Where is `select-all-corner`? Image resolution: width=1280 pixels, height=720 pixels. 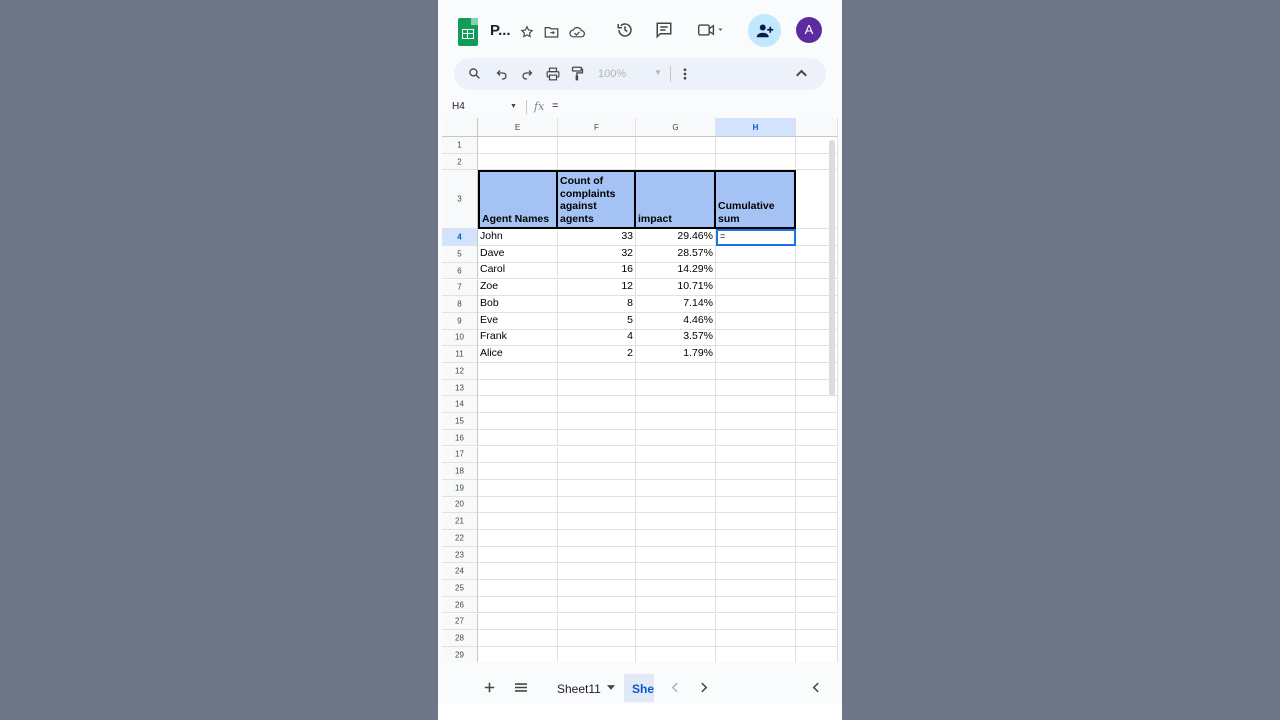
select-all-corner is located at coordinates (460, 127).